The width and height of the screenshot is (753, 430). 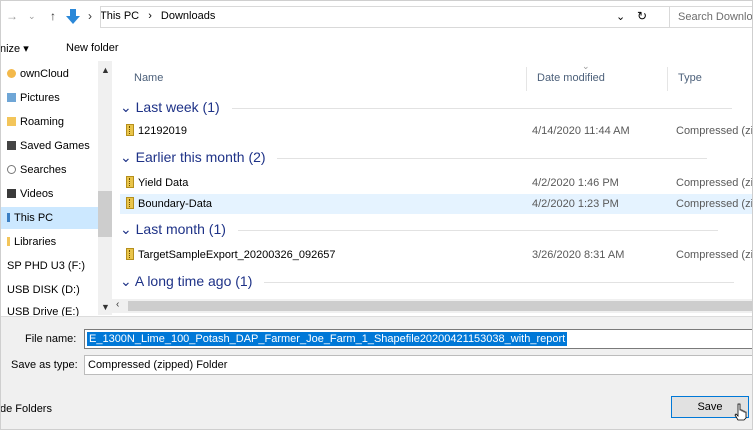 I want to click on save-as-type-select: Compressed (zipped) Folder, so click(x=418, y=365).